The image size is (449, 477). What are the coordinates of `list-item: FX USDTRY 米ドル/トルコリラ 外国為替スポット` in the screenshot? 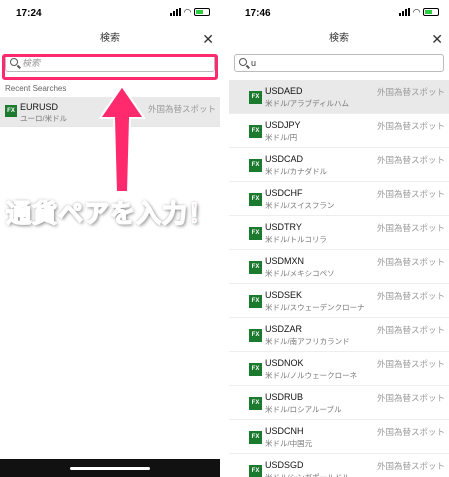 It's located at (339, 233).